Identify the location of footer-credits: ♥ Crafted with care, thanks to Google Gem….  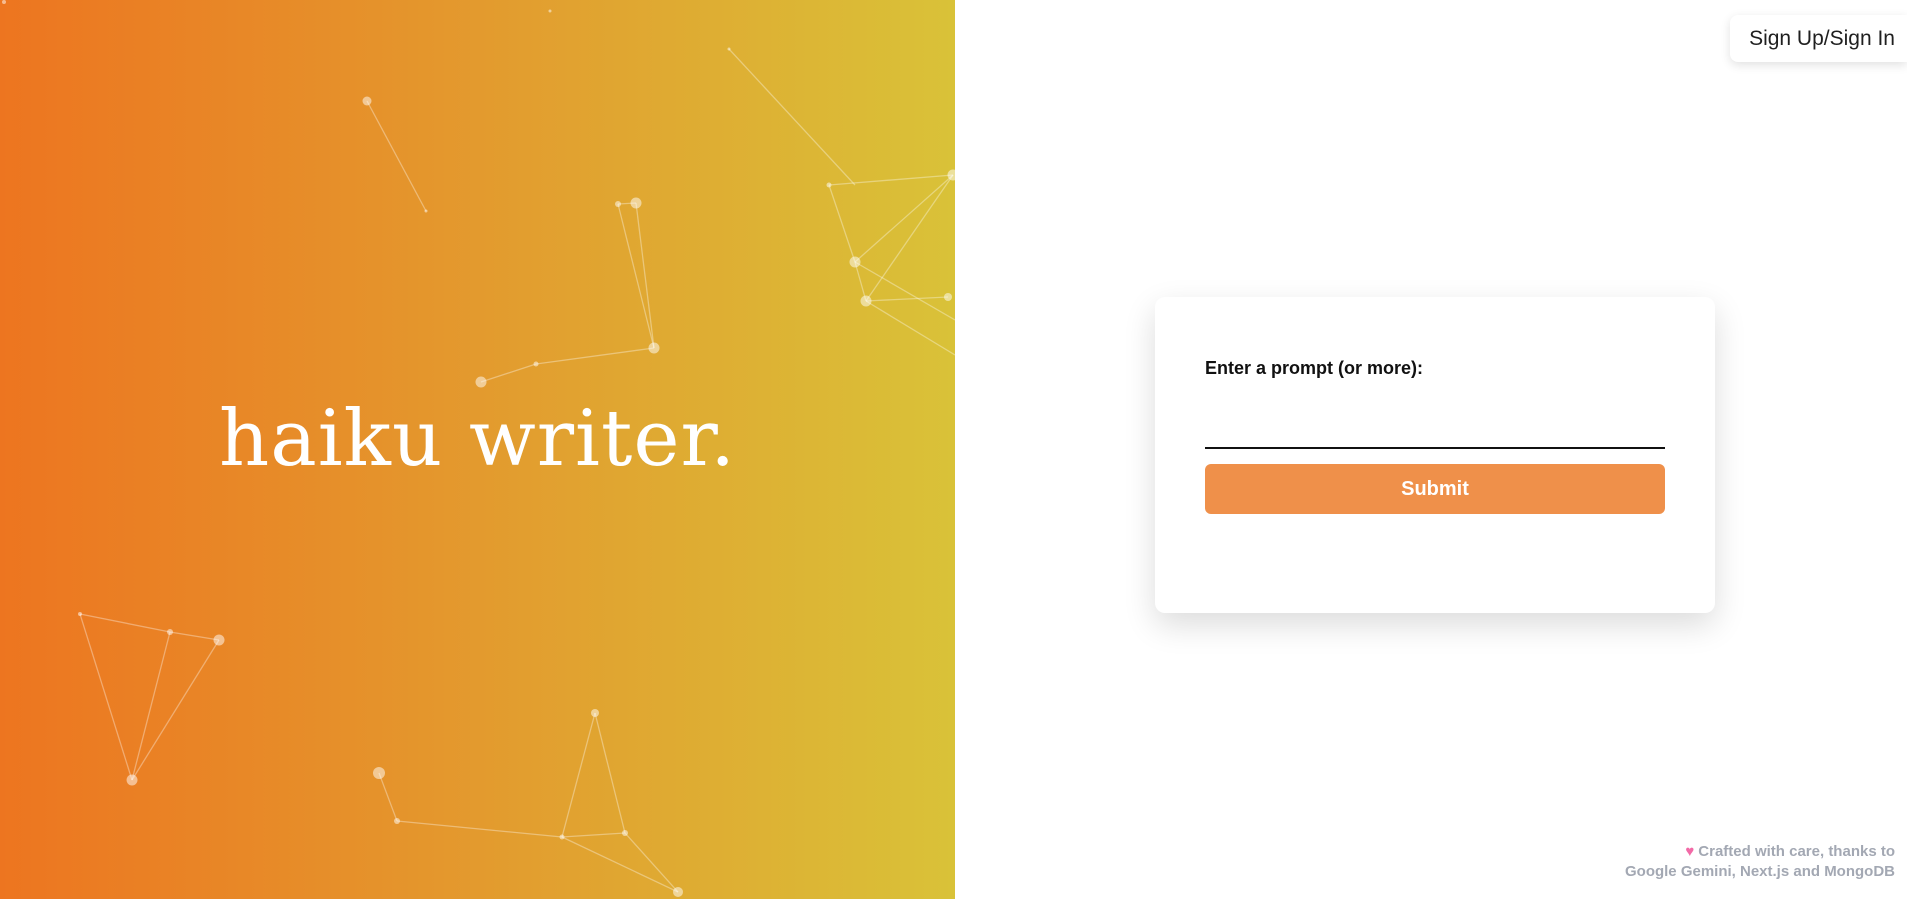
(1760, 862).